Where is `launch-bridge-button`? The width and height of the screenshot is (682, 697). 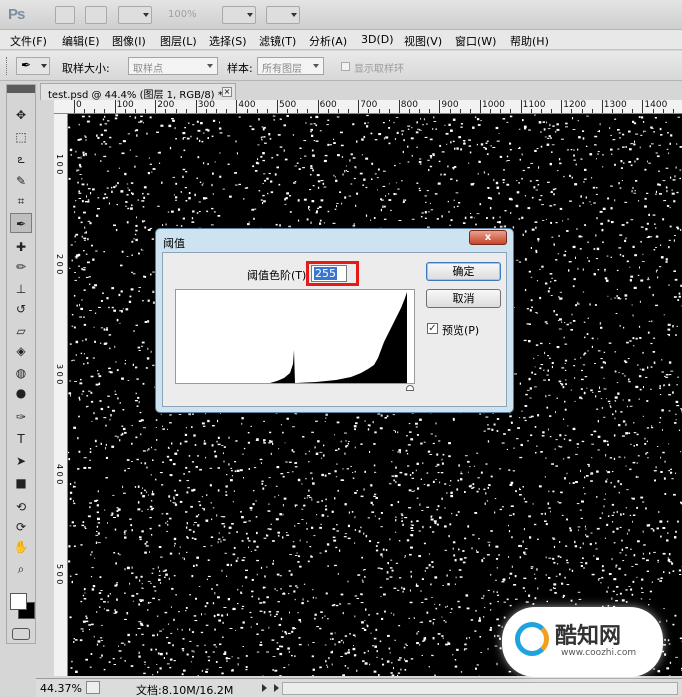
launch-bridge-button is located at coordinates (65, 15).